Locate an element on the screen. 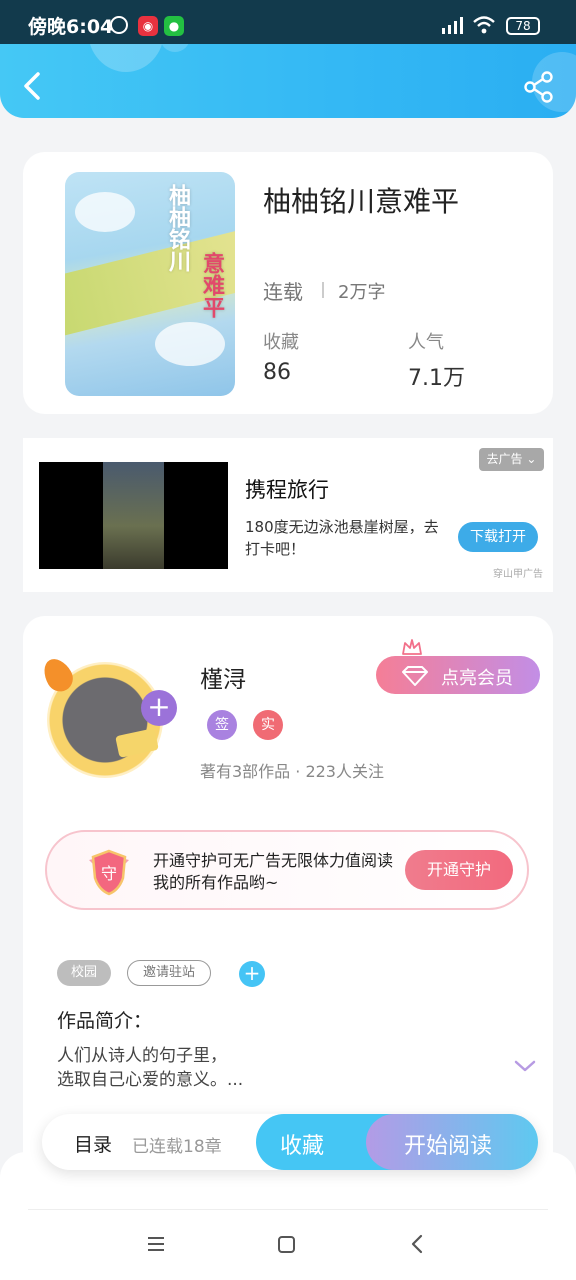 This screenshot has width=576, height=1280. signed-badge: 签 is located at coordinates (222, 725).